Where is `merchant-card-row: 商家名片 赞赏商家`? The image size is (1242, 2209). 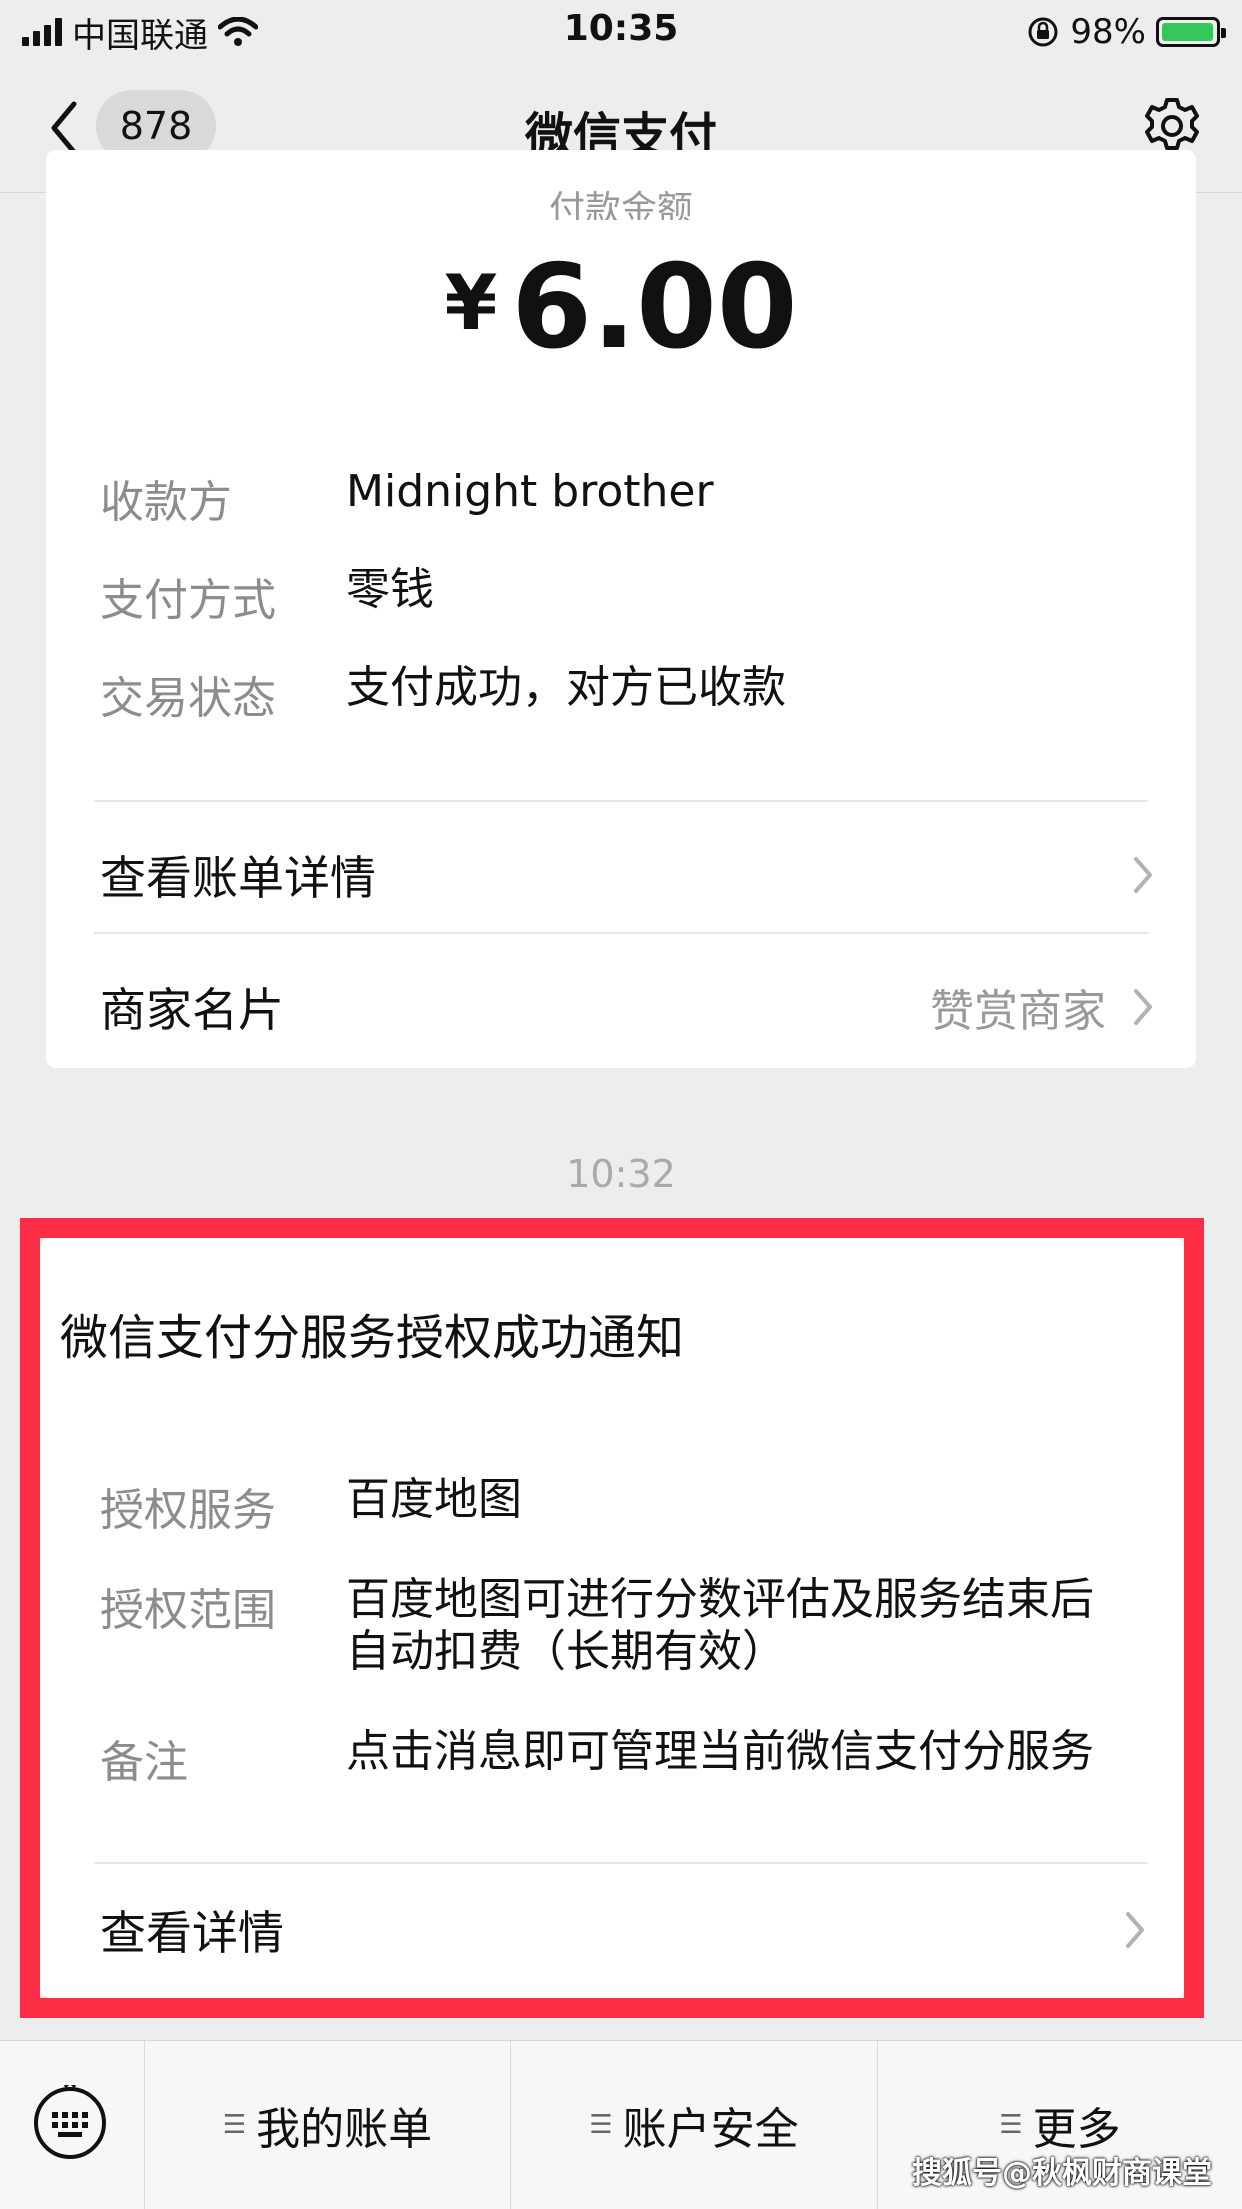 merchant-card-row: 商家名片 赞赏商家 is located at coordinates (627, 1007).